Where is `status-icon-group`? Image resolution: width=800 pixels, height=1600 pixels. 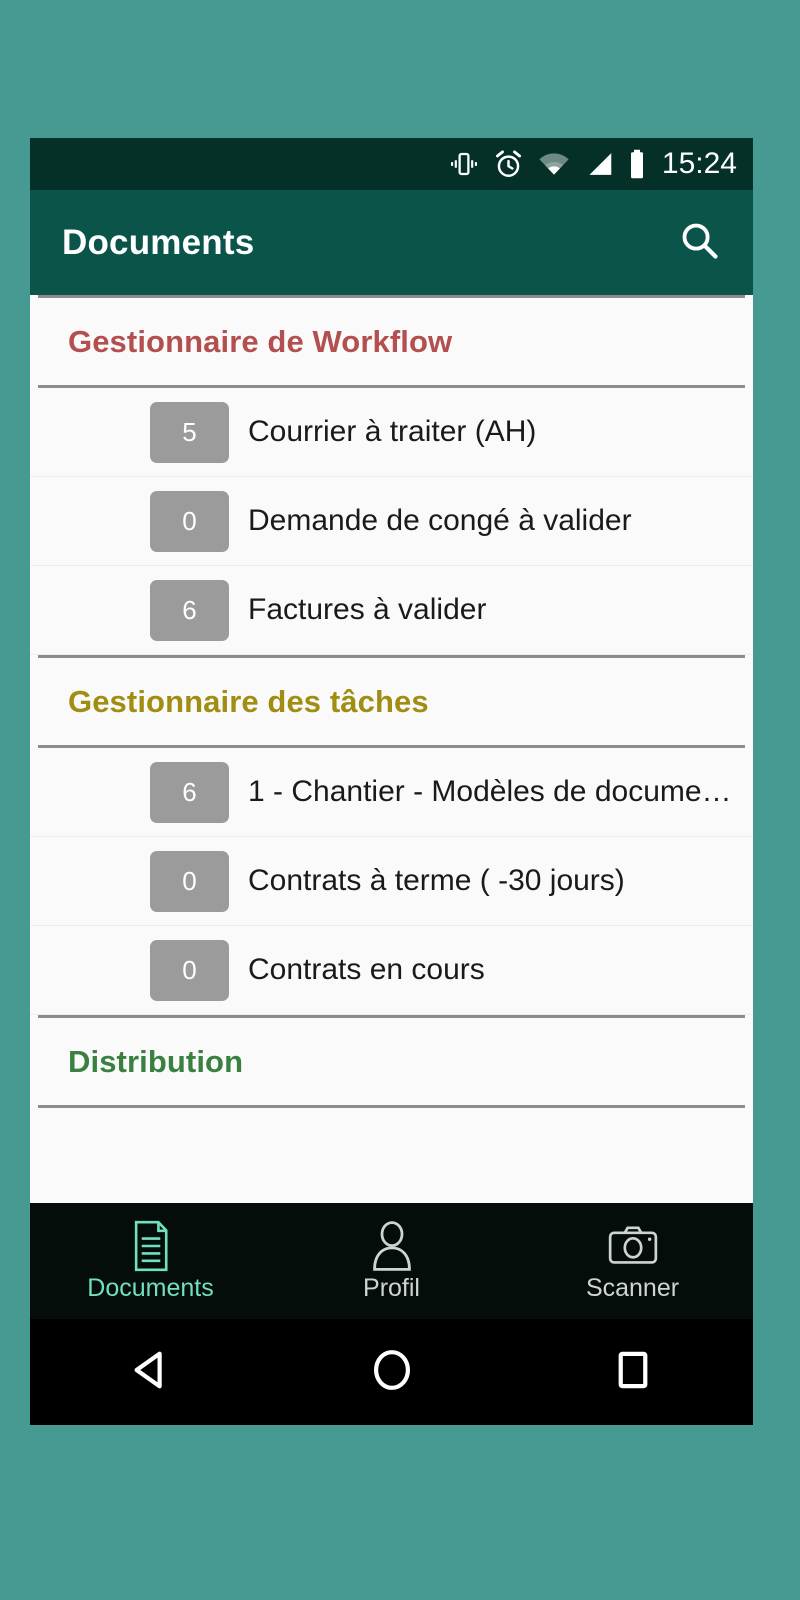
status-icon-group is located at coordinates (547, 164).